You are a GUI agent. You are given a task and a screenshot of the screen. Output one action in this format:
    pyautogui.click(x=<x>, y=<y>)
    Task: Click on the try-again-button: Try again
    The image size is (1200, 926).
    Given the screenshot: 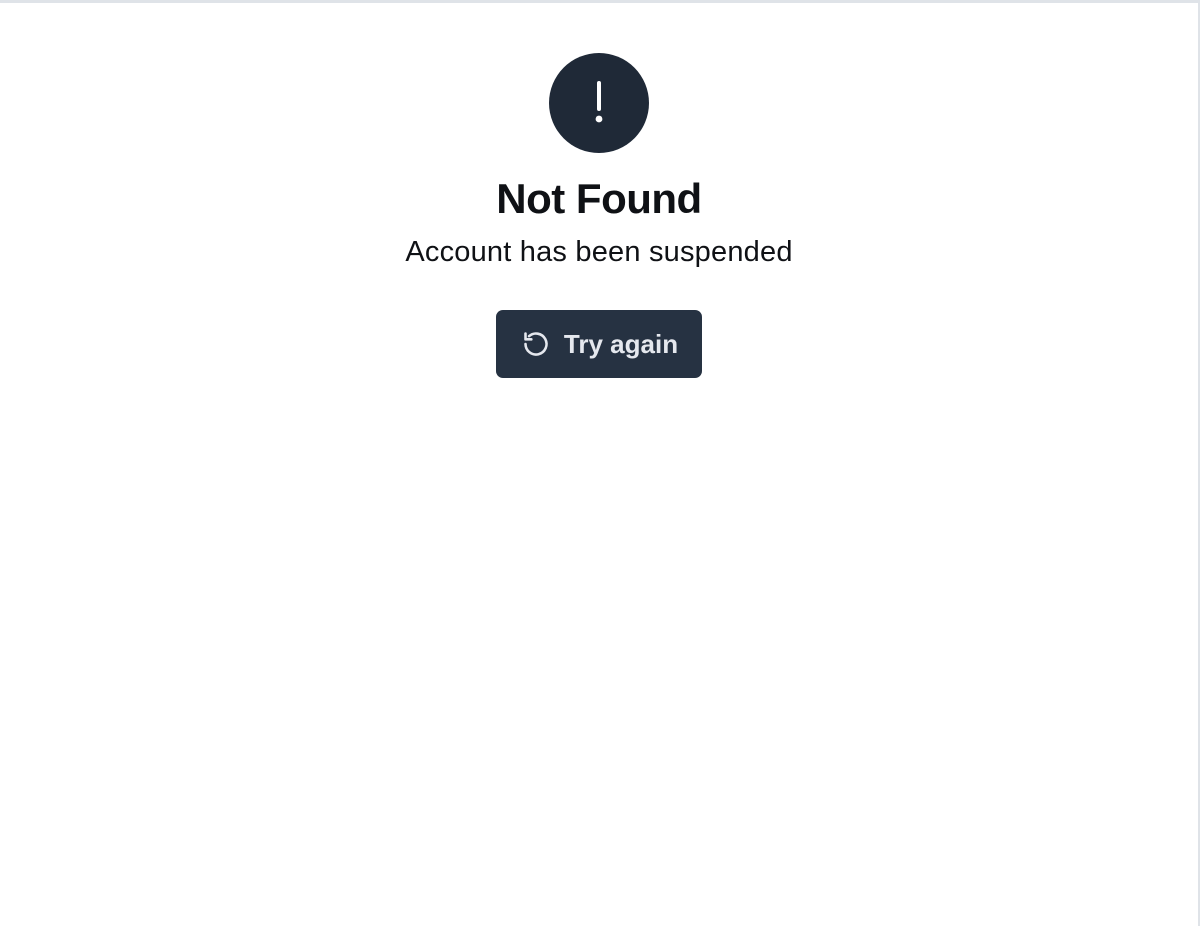 What is the action you would take?
    pyautogui.click(x=599, y=344)
    